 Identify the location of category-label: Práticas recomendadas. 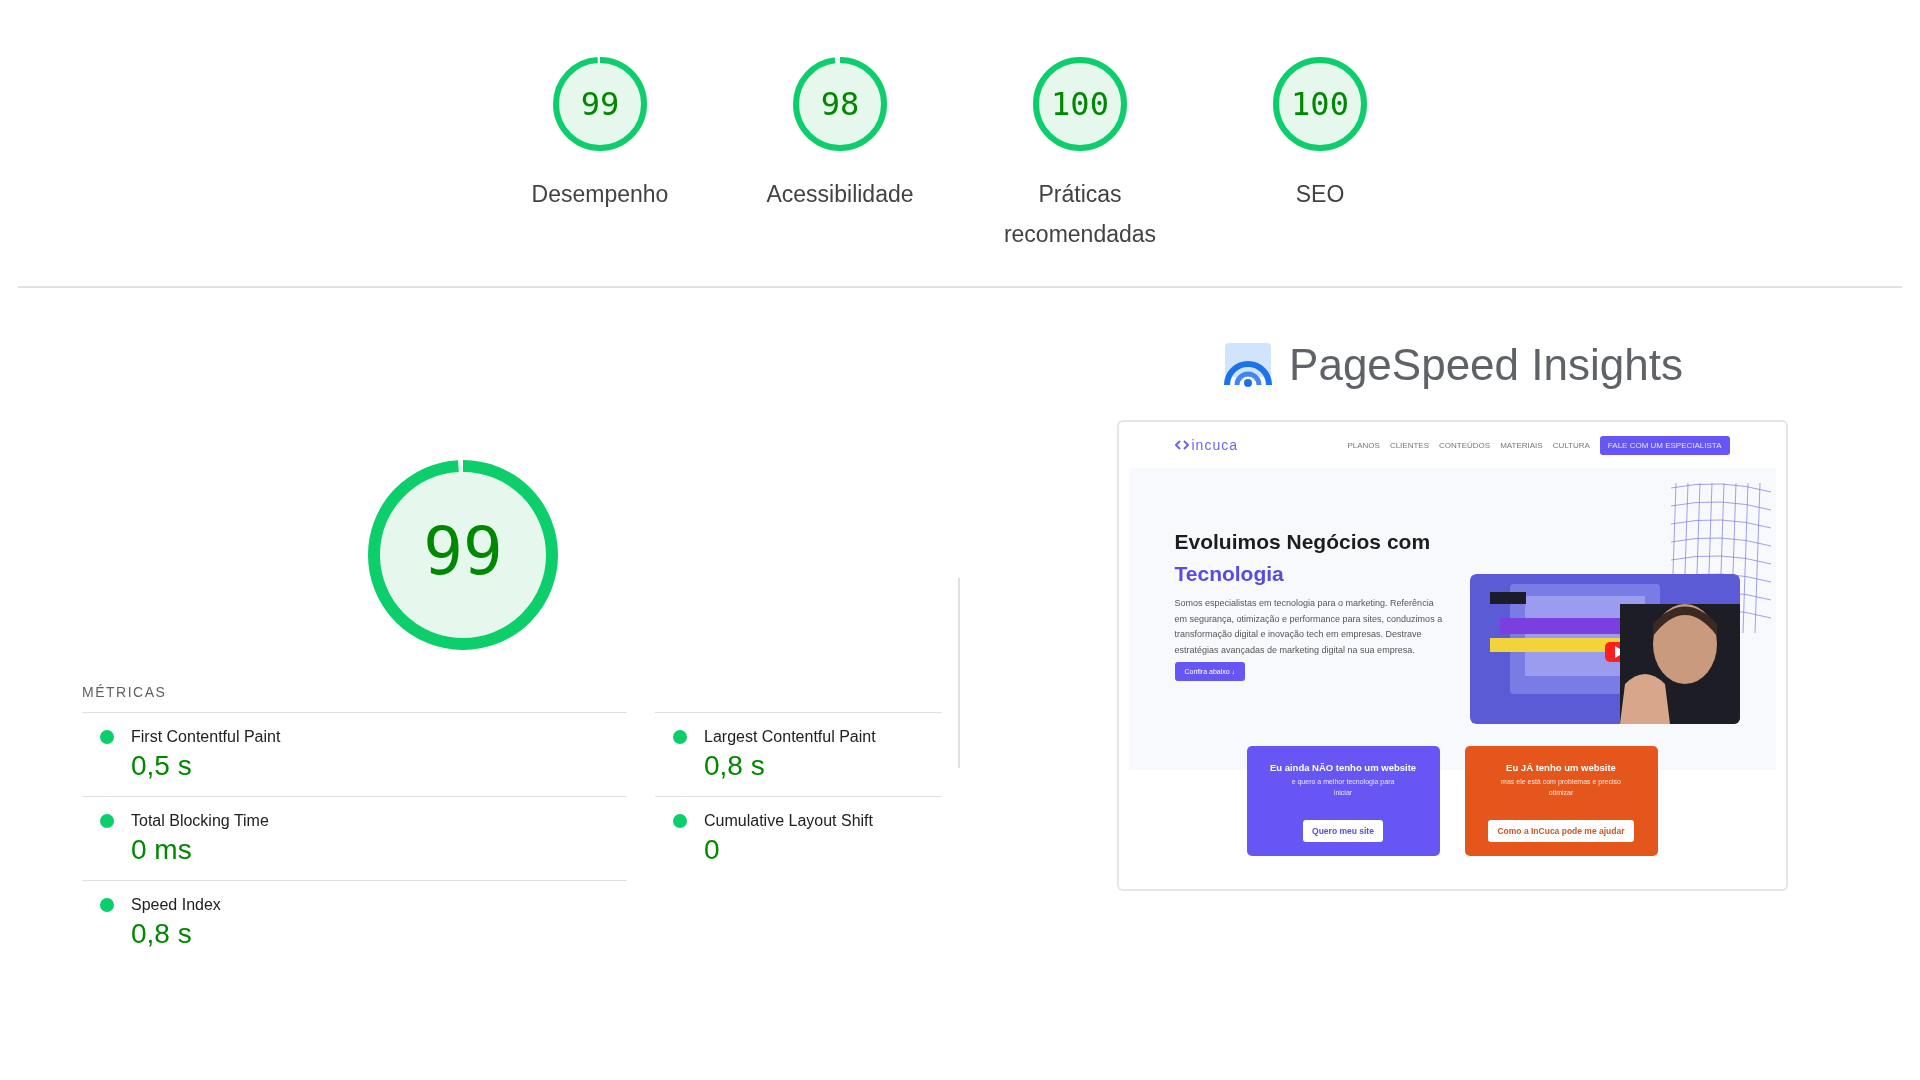
(1080, 214).